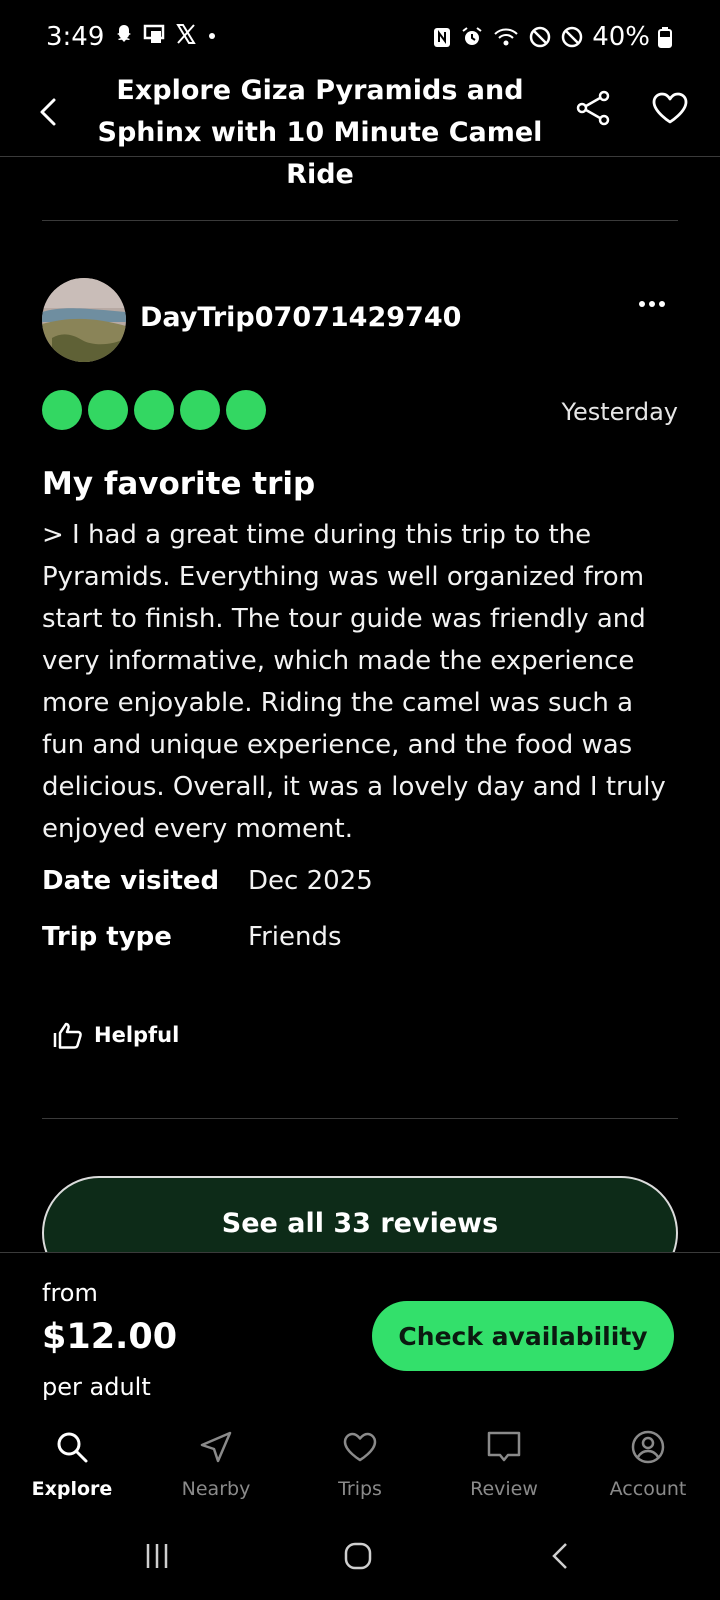 The image size is (720, 1600). What do you see at coordinates (621, 37) in the screenshot?
I see `battery-percent: 40%` at bounding box center [621, 37].